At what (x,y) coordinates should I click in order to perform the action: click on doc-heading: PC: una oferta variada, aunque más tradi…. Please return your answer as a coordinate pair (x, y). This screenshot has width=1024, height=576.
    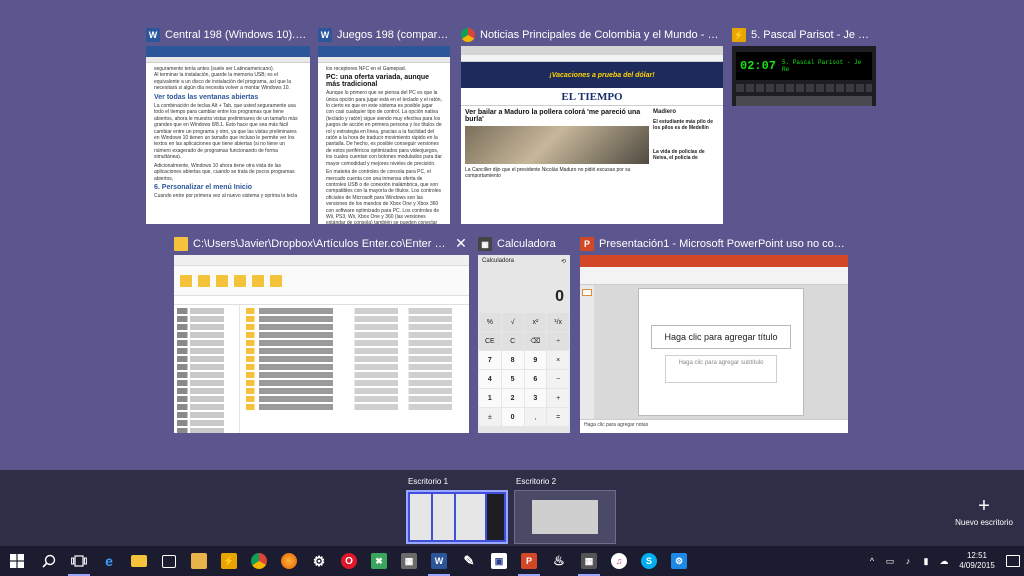
    Looking at the image, I should click on (378, 81).